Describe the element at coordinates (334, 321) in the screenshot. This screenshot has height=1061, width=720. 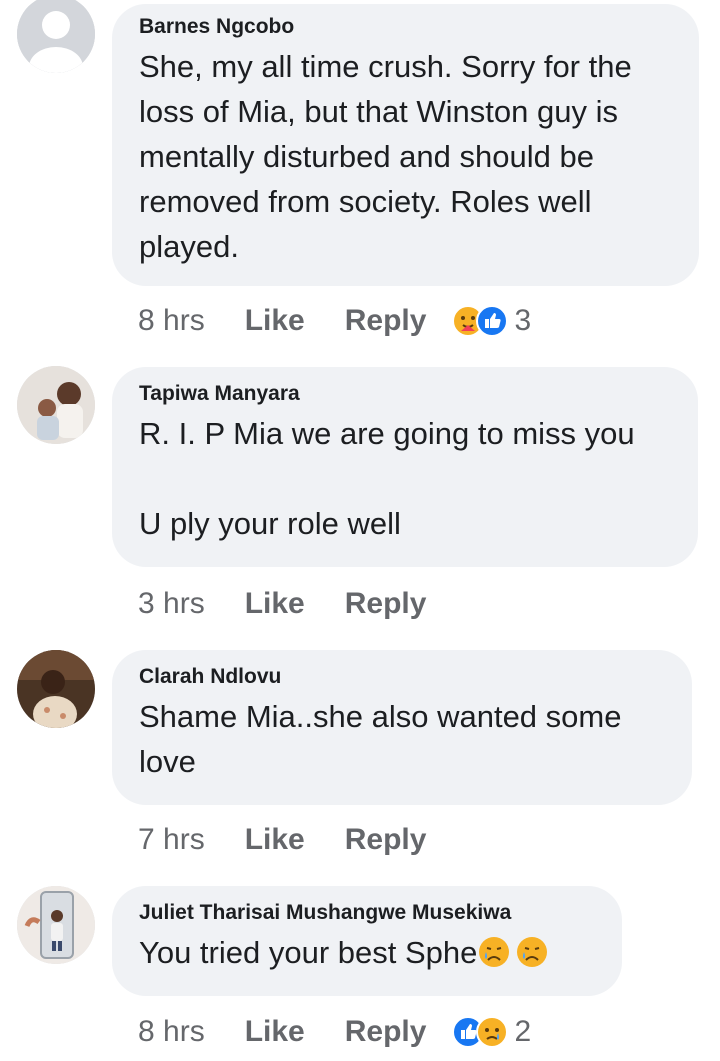
I see `comment-actions: 8 hrs Like Reply 3` at that location.